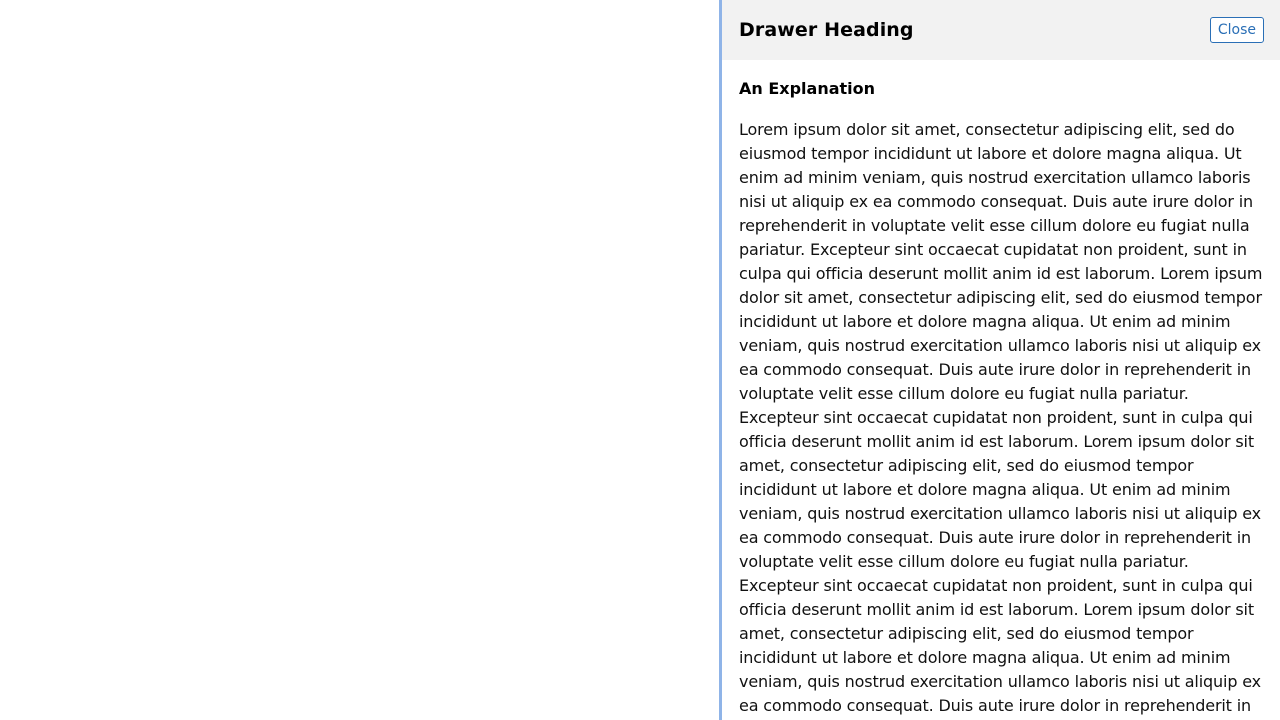  What do you see at coordinates (1001, 30) in the screenshot?
I see `drawer-header: Drawer Heading Close` at bounding box center [1001, 30].